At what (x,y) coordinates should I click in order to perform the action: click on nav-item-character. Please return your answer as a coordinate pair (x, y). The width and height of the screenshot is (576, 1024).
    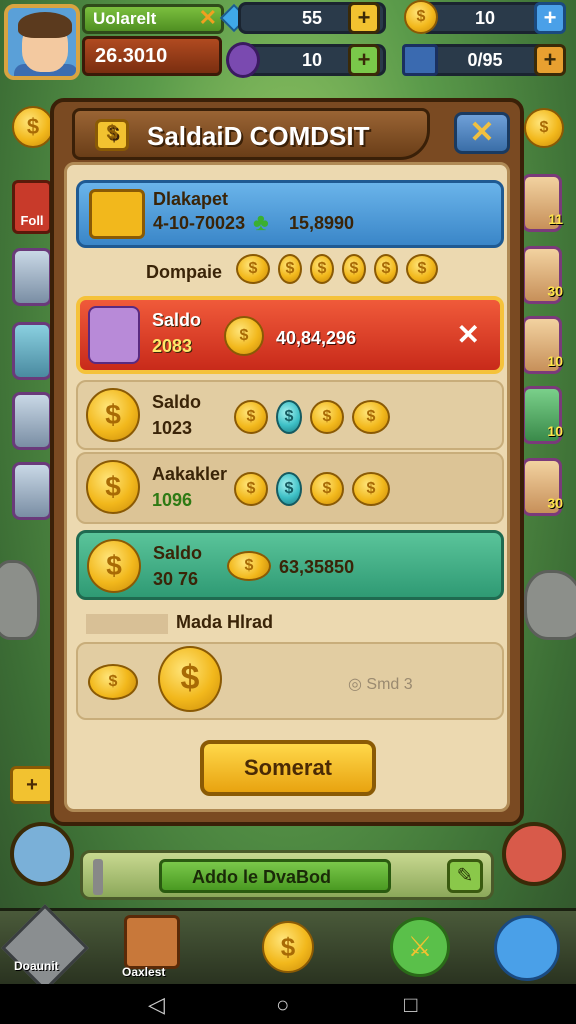
    Looking at the image, I should click on (152, 942).